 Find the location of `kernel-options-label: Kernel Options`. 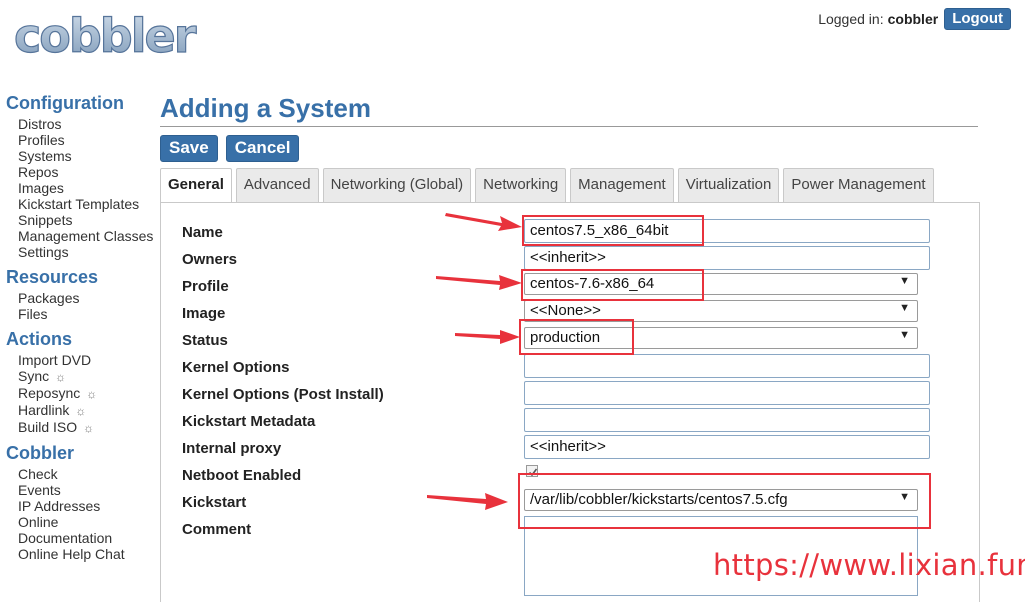

kernel-options-label: Kernel Options is located at coordinates (236, 367).